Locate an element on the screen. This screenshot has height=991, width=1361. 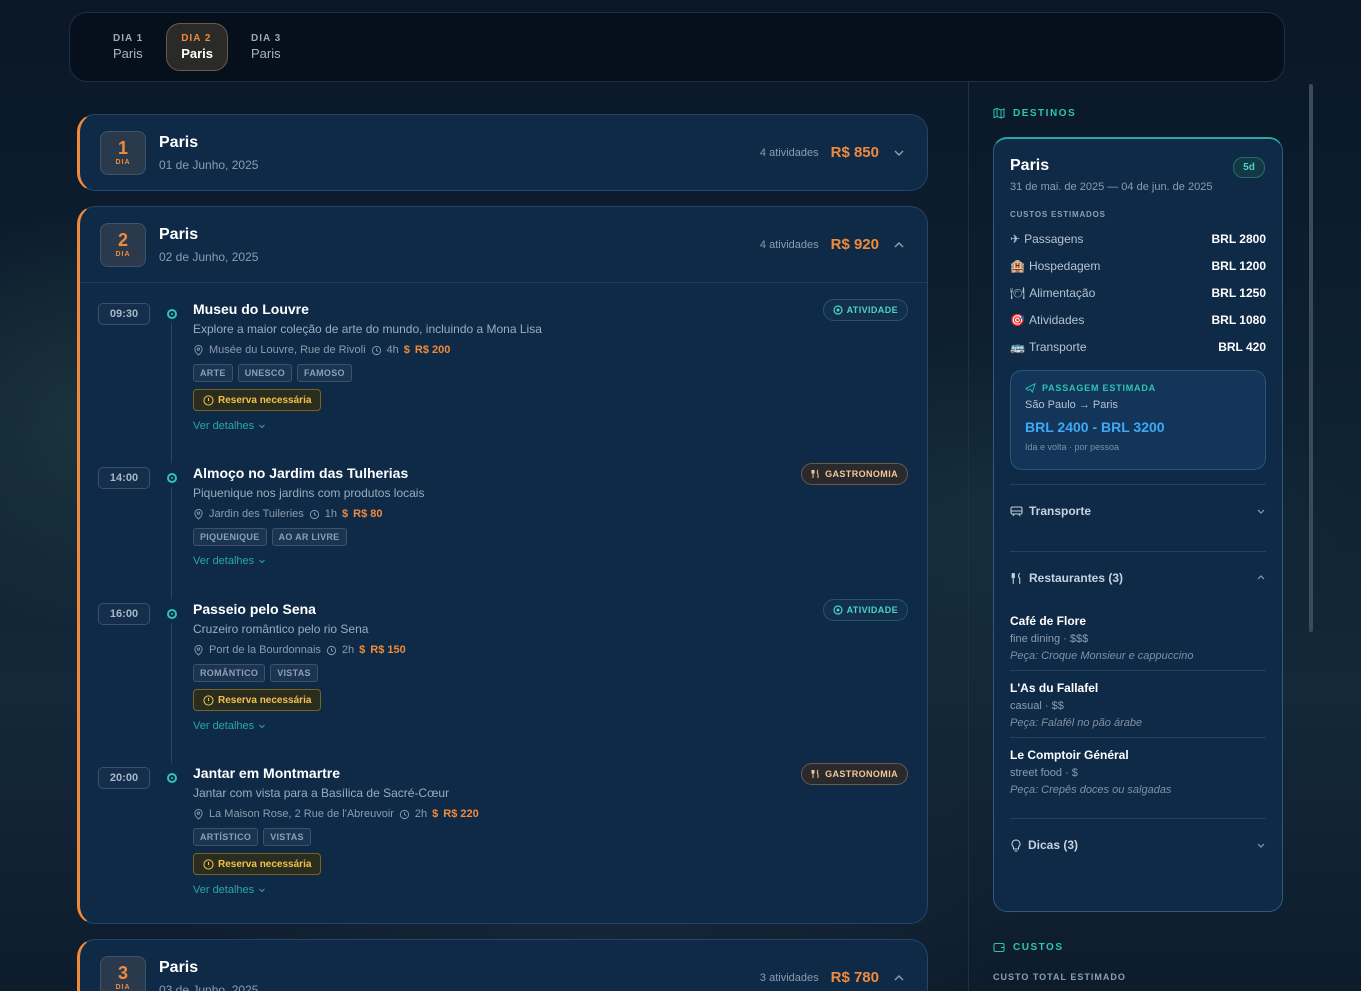
restaurant-dish: Peça: Croque Monsieur e cappuccino is located at coordinates (1102, 656).